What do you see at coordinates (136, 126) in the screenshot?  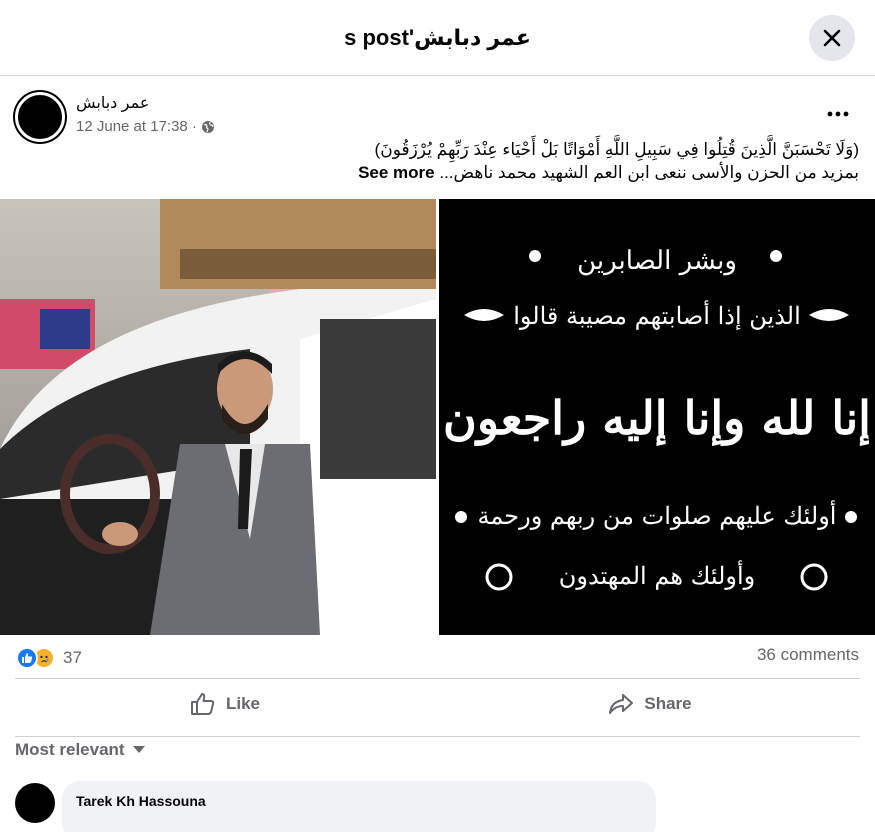 I see `post-timestamp: 12 June at 17:38 ·` at bounding box center [136, 126].